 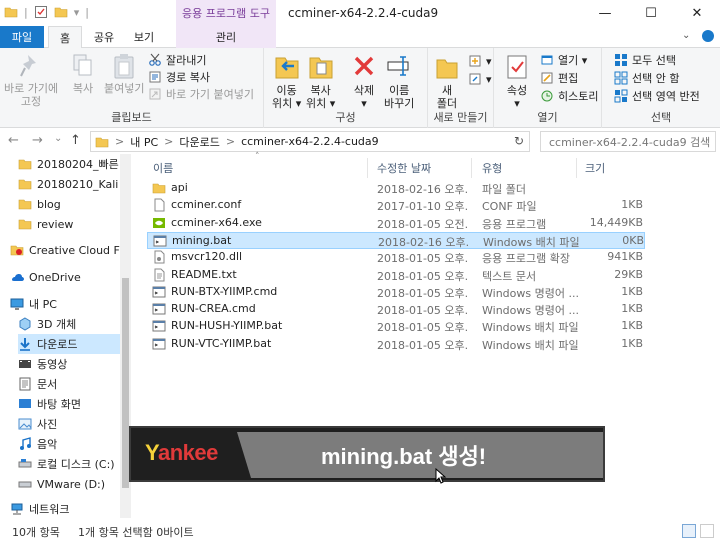 I want to click on new-folder-icon, so click(x=61, y=12).